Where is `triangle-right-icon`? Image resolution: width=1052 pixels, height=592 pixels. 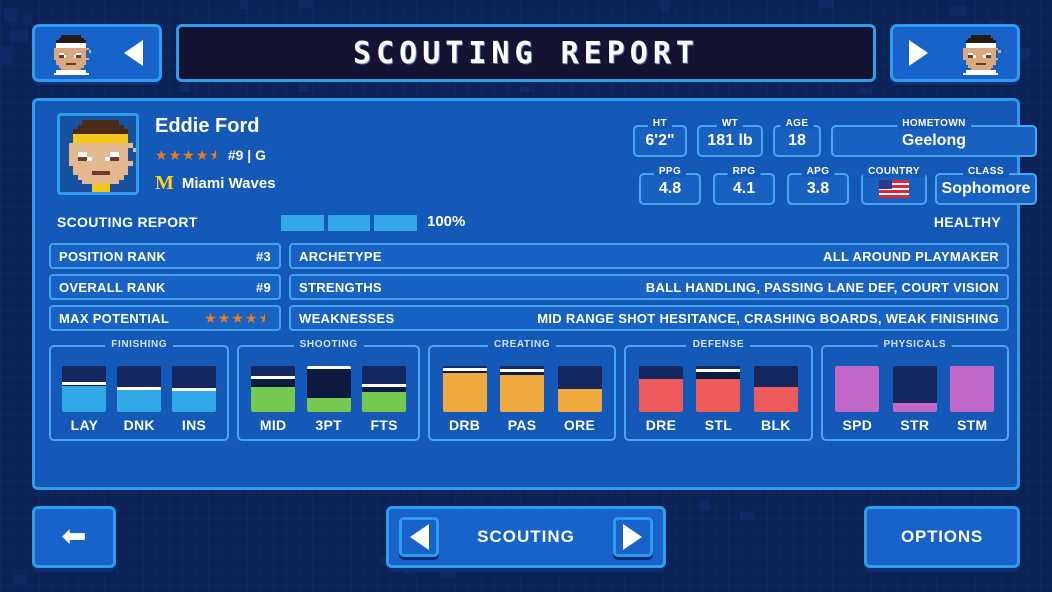 triangle-right-icon is located at coordinates (633, 537).